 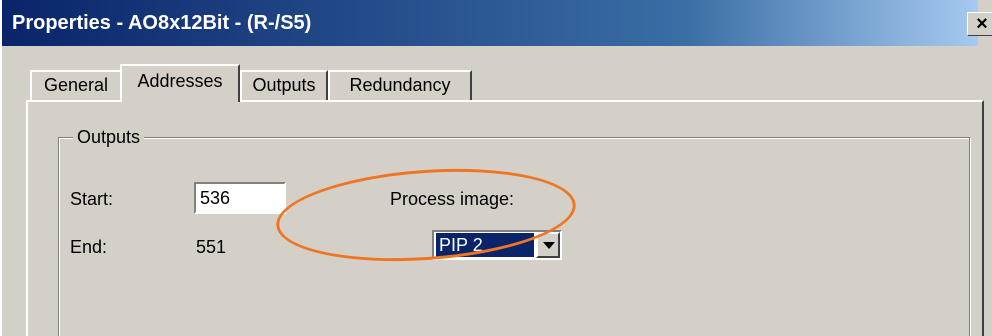 I want to click on process-image-selected-value: PIP 2, so click(x=485, y=245).